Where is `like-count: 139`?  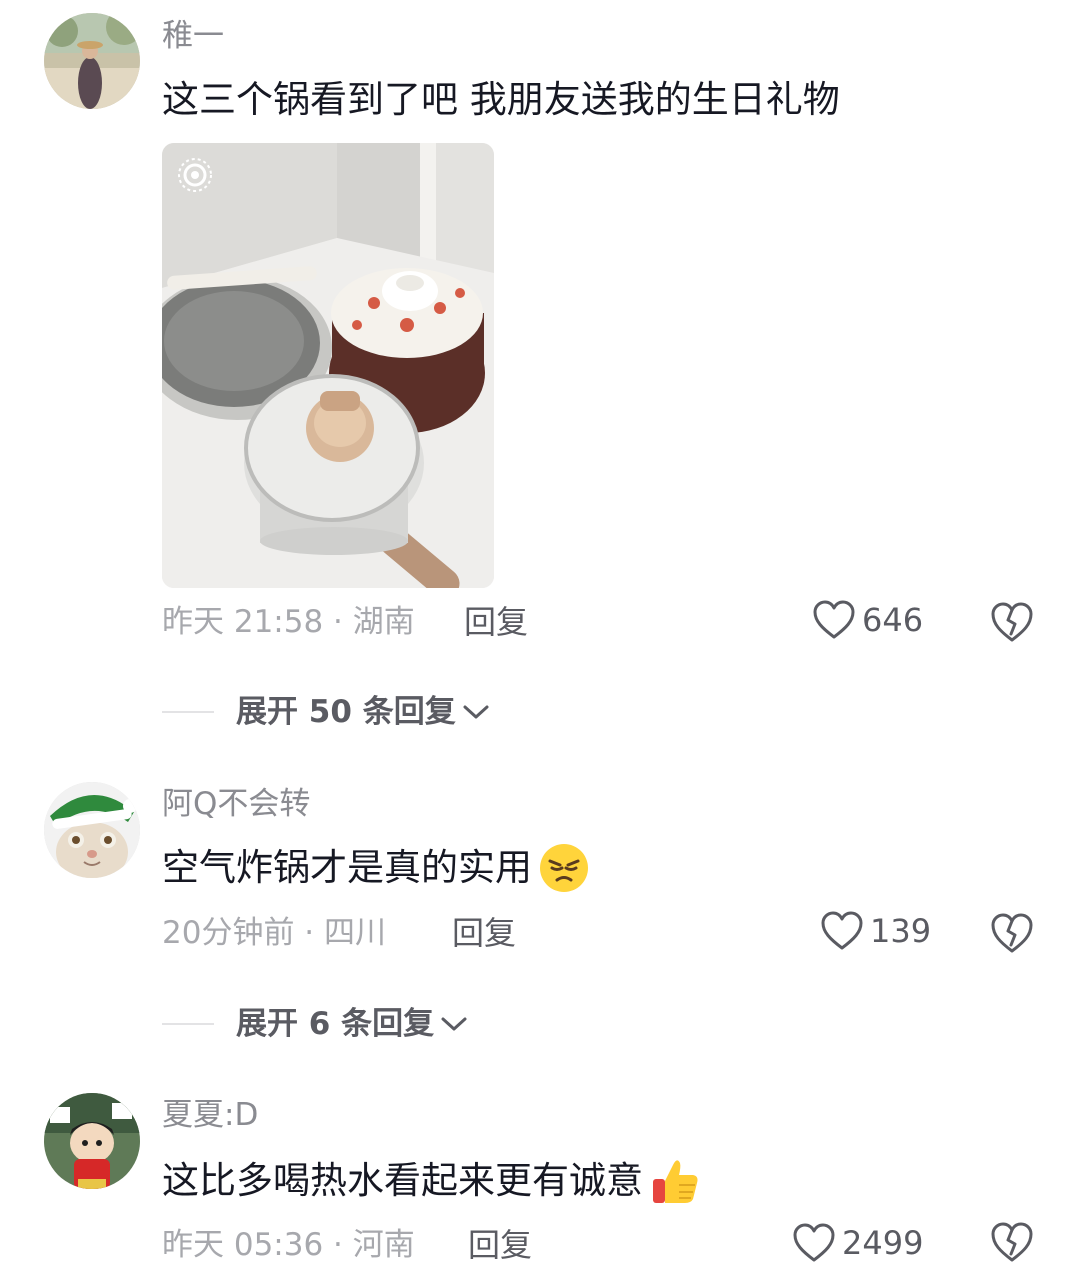 like-count: 139 is located at coordinates (901, 931).